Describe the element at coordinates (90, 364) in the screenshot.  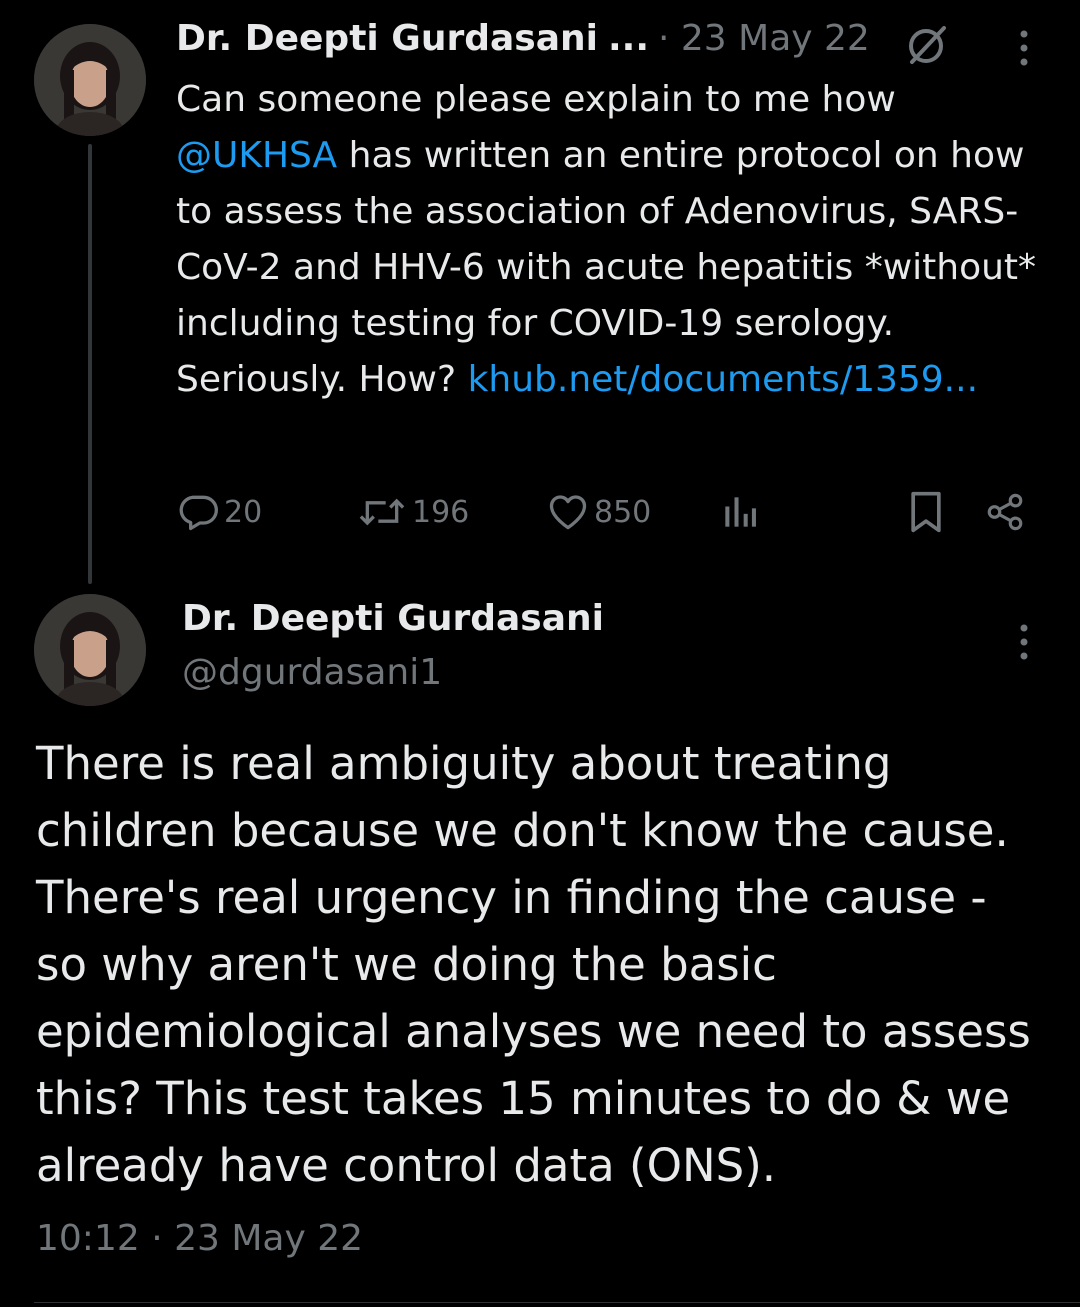
I see `thread-connector-line` at that location.